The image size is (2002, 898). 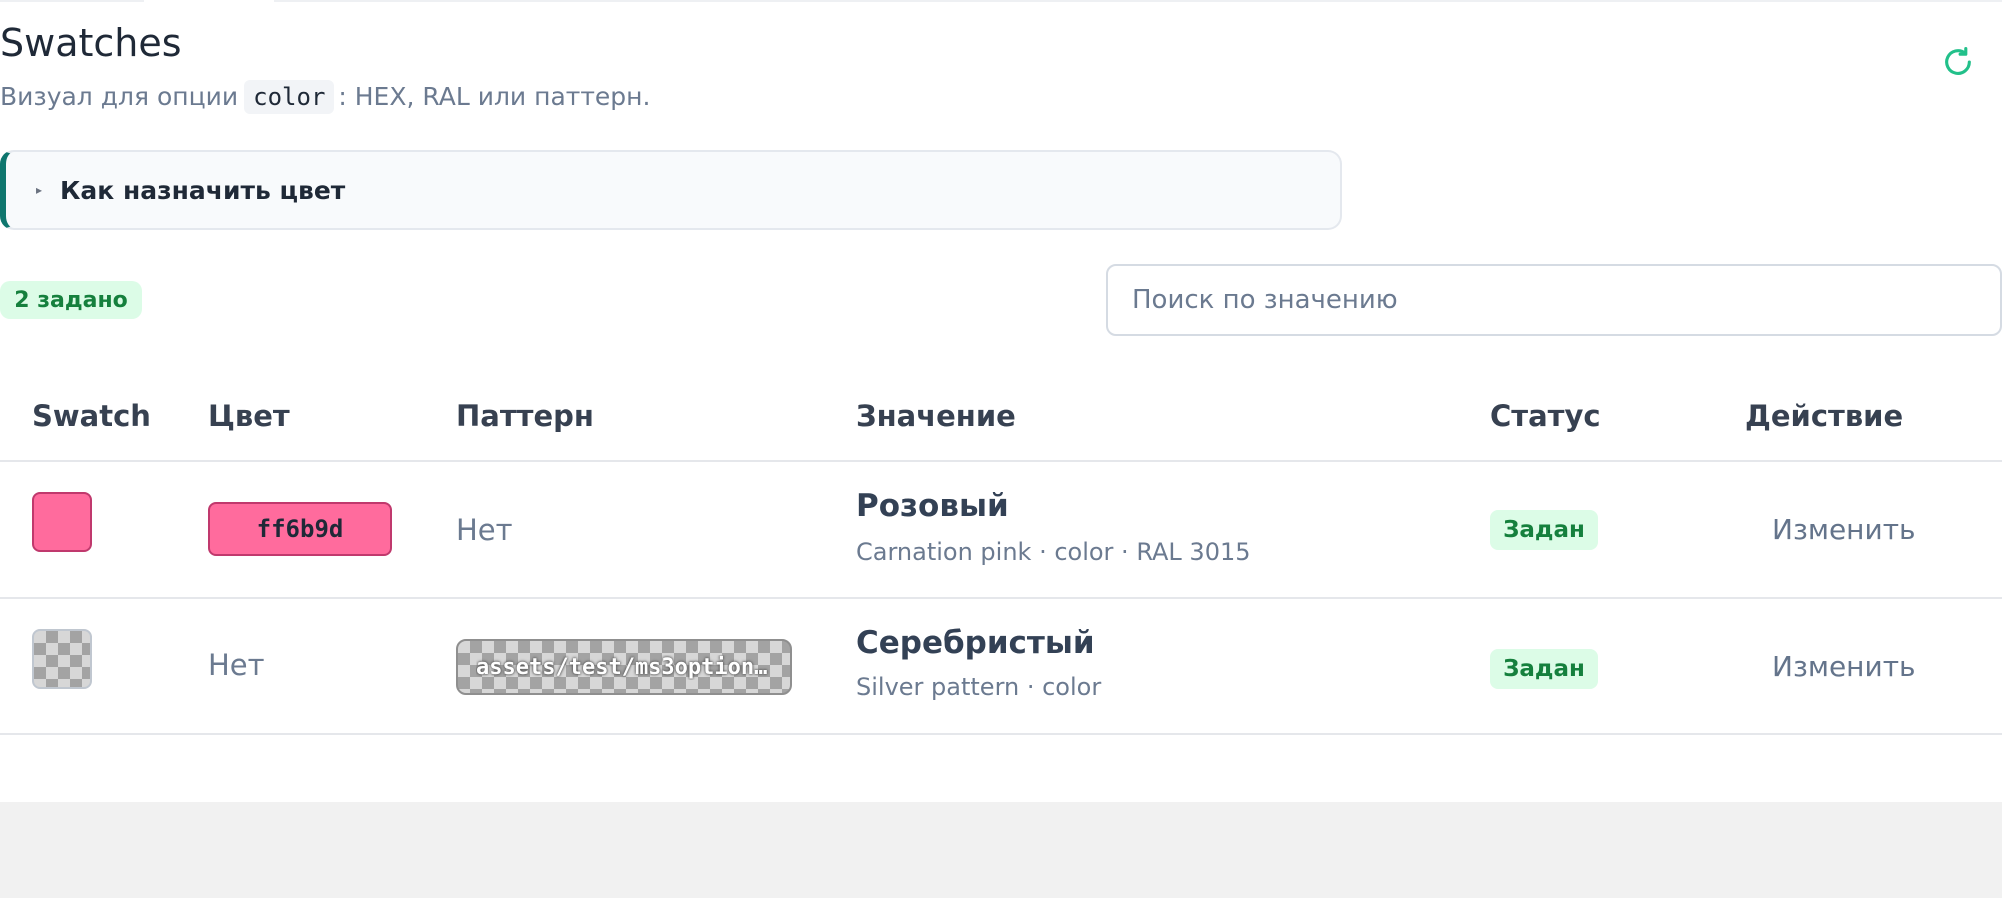 What do you see at coordinates (236, 665) in the screenshot?
I see `color-cell: Нет` at bounding box center [236, 665].